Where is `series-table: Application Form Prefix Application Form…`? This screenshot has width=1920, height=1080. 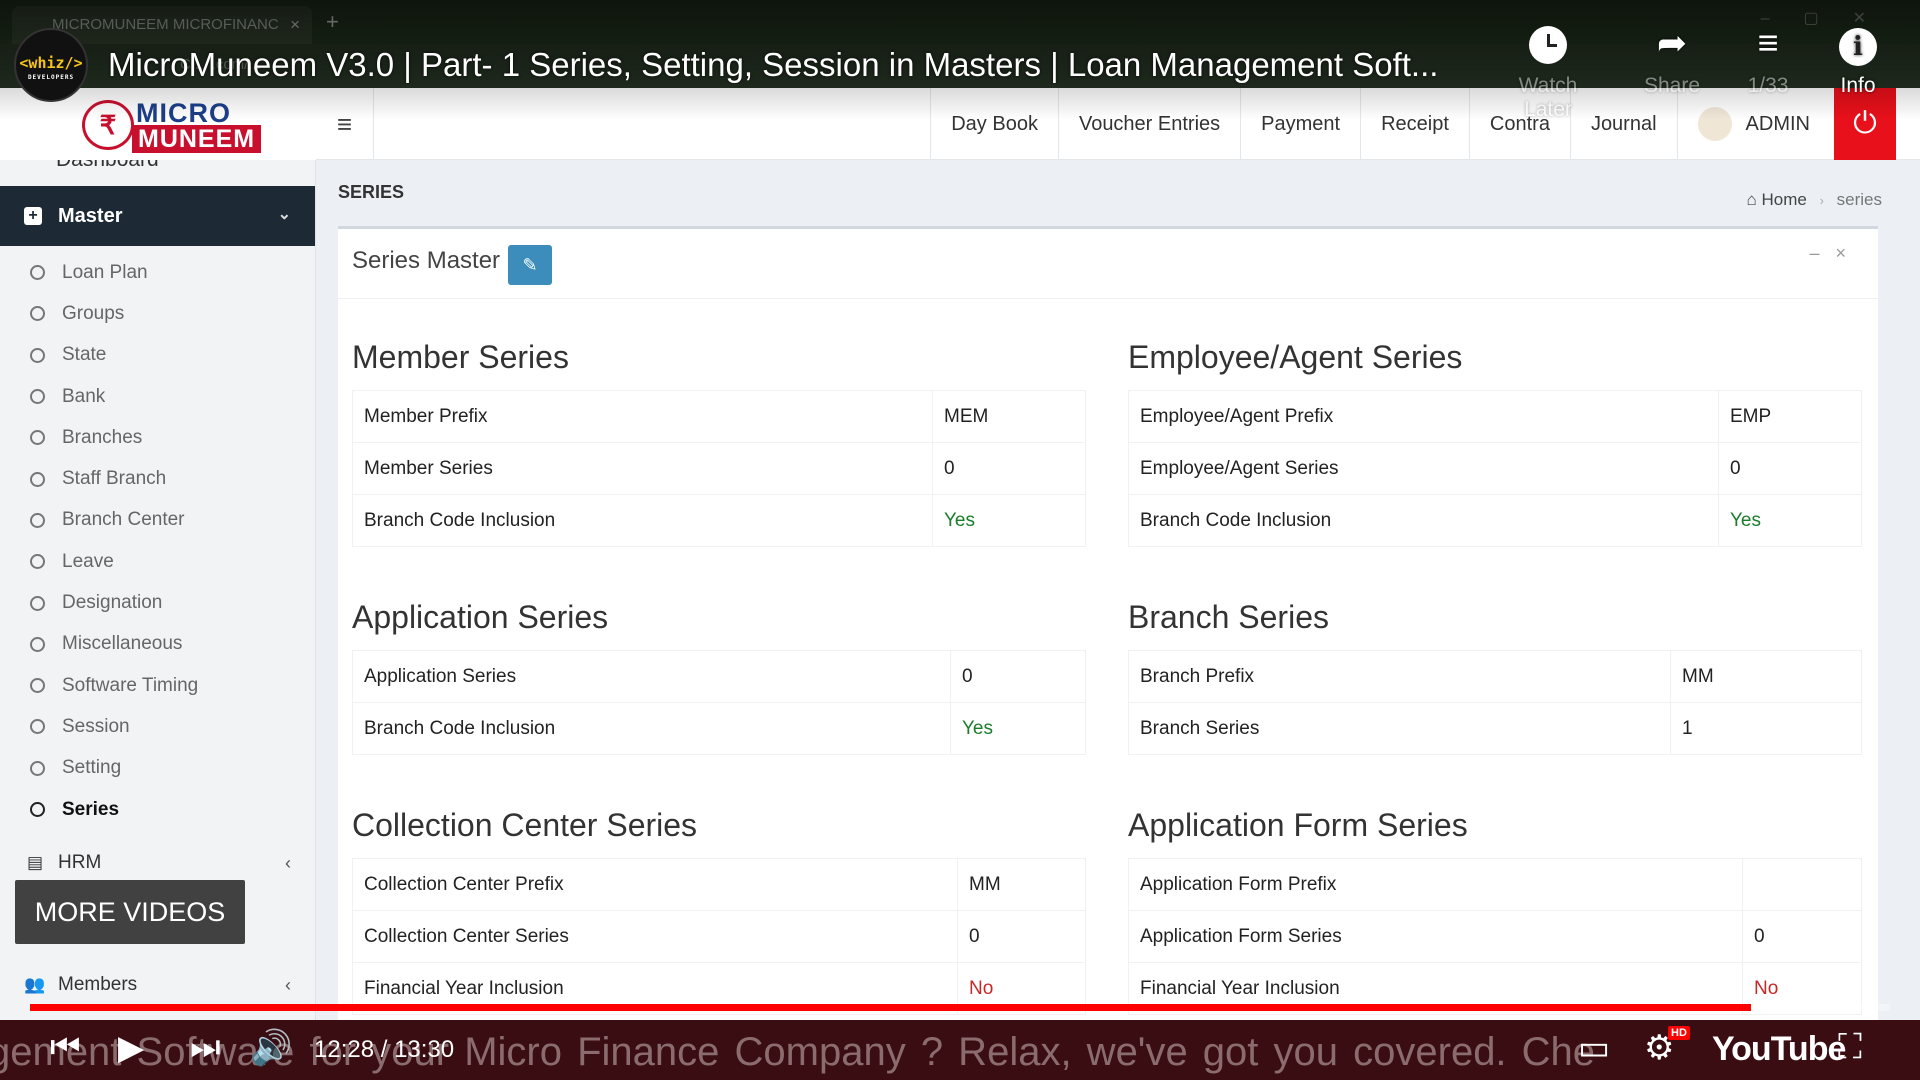 series-table: Application Form Prefix Application Form… is located at coordinates (1495, 936).